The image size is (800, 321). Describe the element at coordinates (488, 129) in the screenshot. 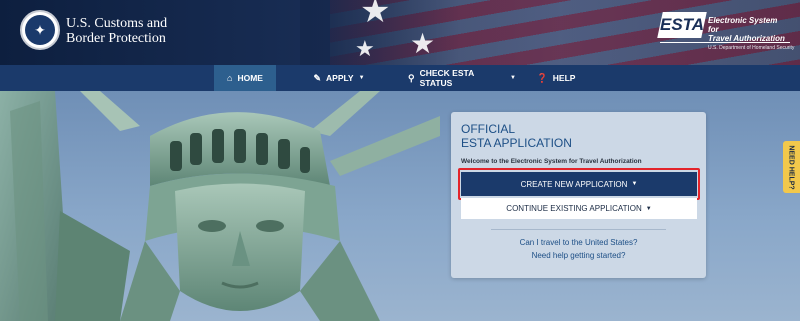

I see `panel-title-line1: OFFICIAL` at that location.